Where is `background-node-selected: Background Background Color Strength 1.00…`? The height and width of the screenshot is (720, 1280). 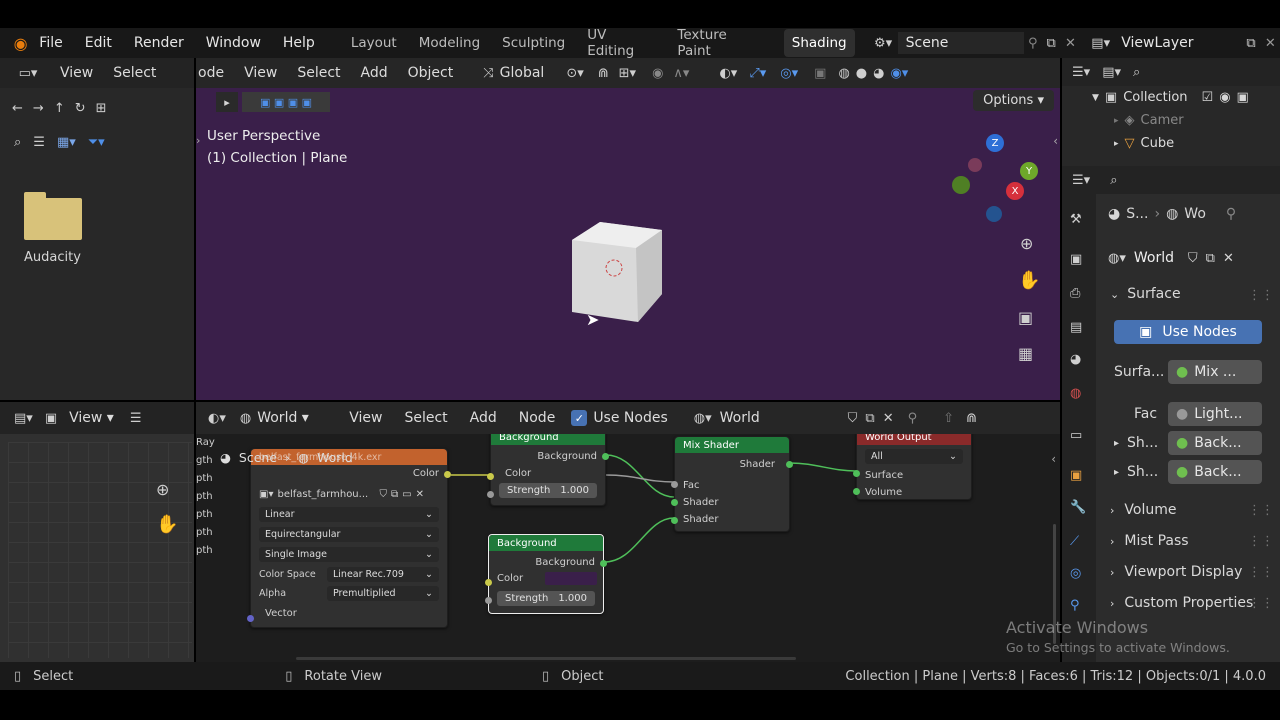 background-node-selected: Background Background Color Strength 1.00… is located at coordinates (546, 574).